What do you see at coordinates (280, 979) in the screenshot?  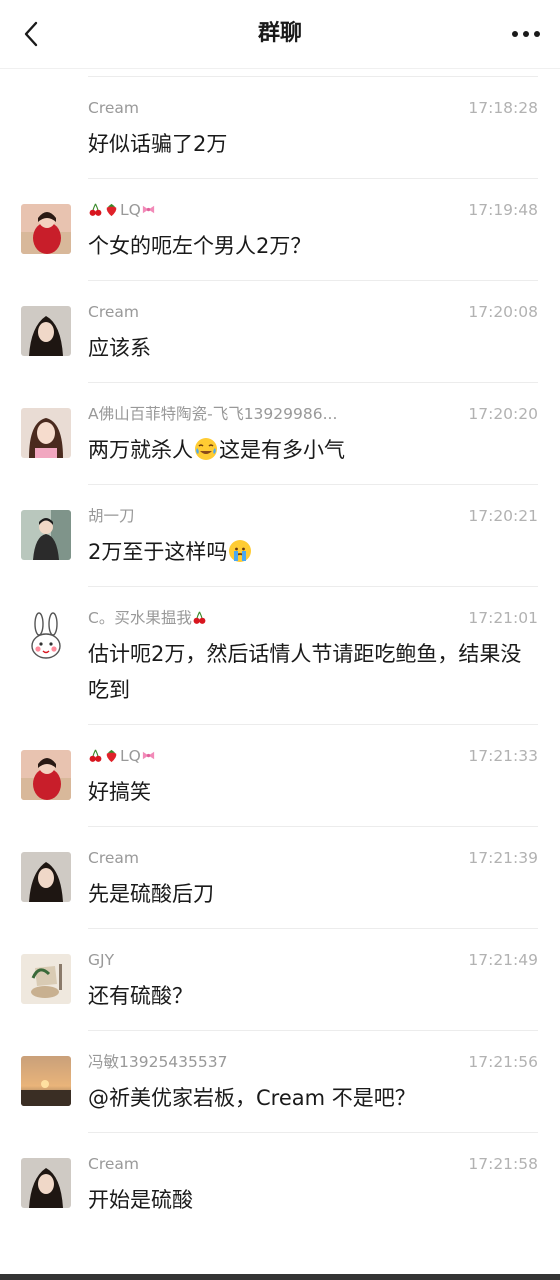 I see `message-item: GJY 17:21:49 还有硫酸？` at bounding box center [280, 979].